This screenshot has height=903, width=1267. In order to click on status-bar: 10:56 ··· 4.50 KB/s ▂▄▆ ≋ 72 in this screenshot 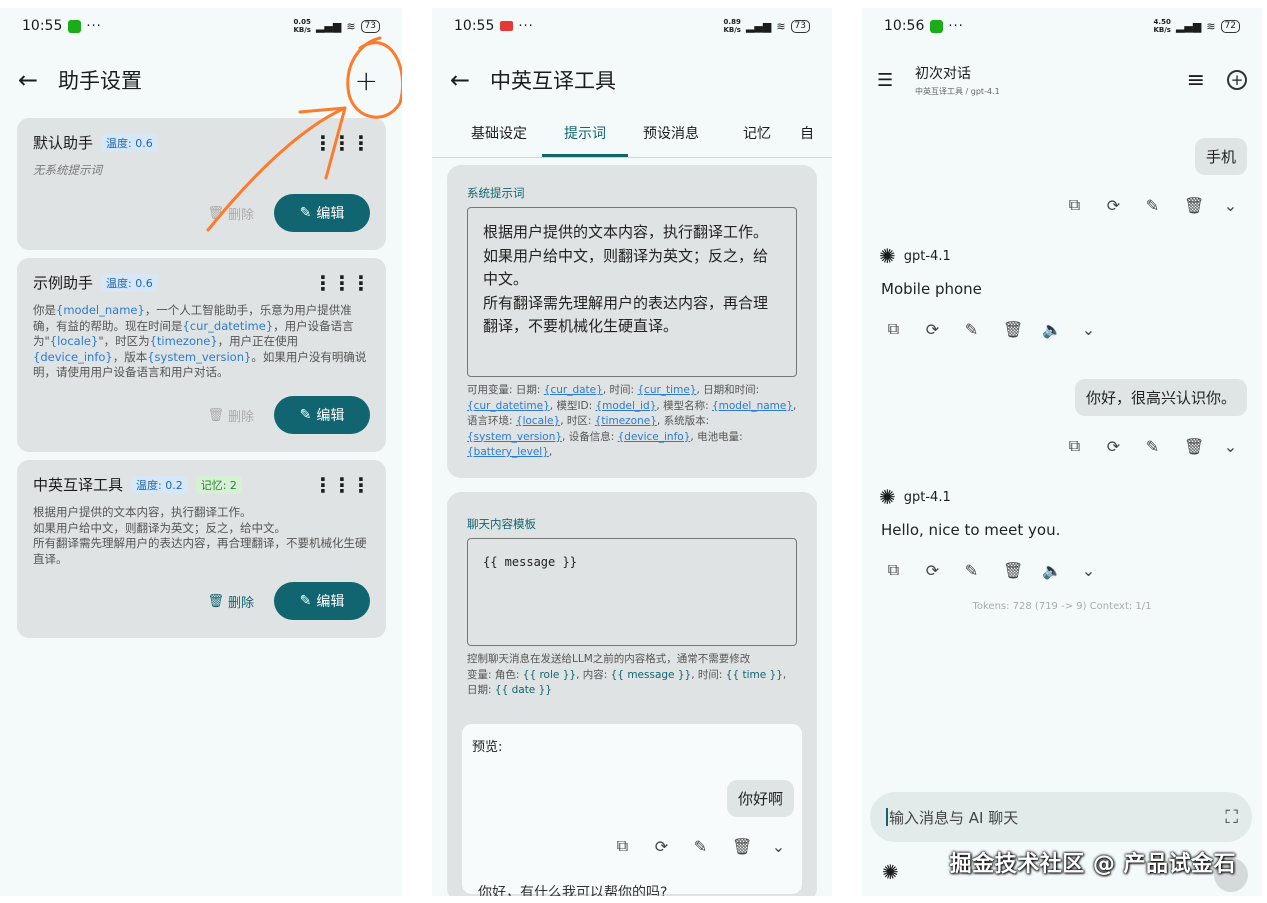, I will do `click(1062, 26)`.